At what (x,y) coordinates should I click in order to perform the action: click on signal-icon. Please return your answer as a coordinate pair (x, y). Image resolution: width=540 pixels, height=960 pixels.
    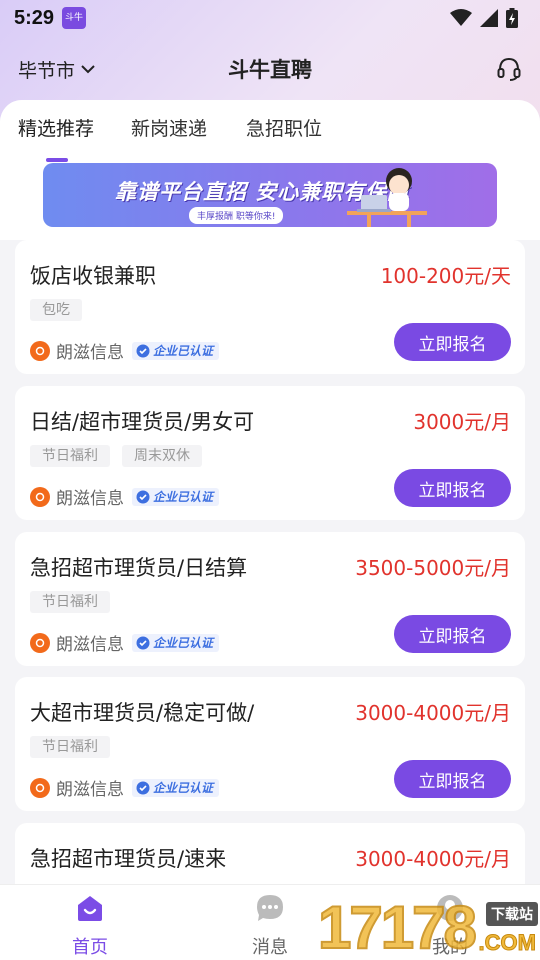
    Looking at the image, I should click on (489, 18).